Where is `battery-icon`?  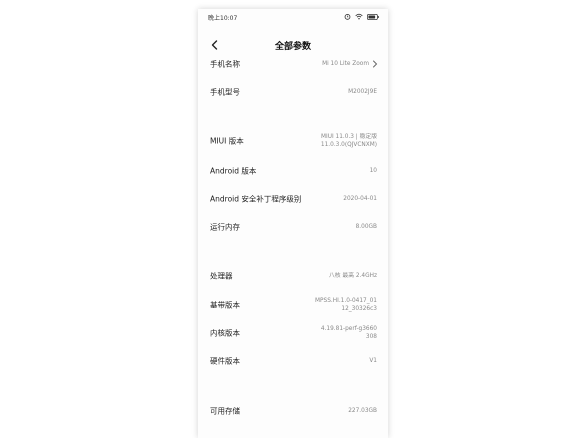
battery-icon is located at coordinates (373, 16).